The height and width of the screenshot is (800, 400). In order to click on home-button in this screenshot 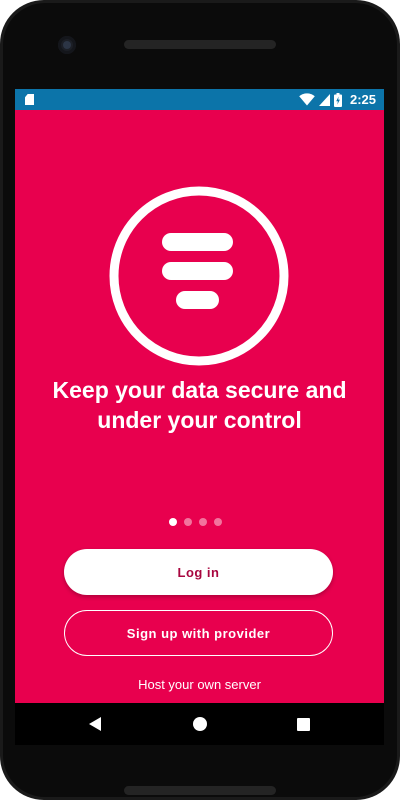, I will do `click(200, 724)`.